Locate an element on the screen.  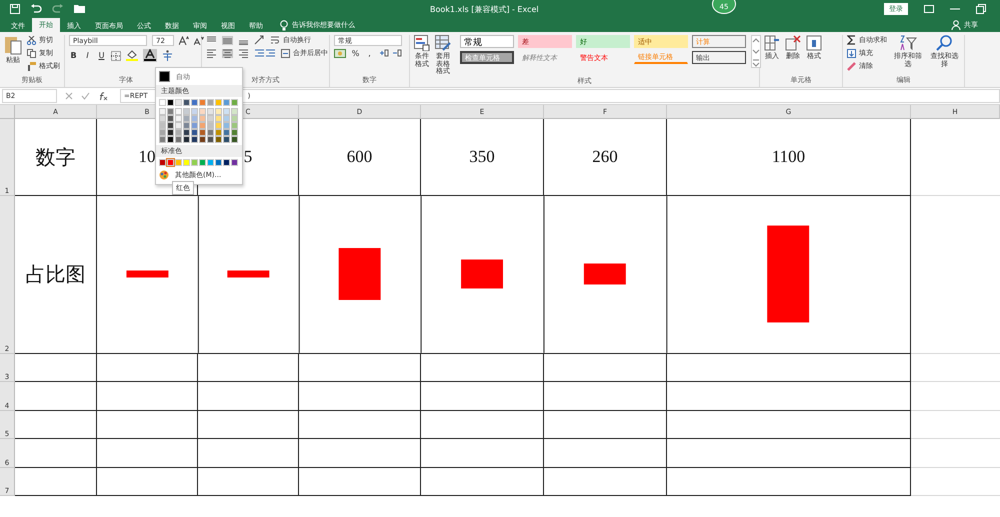
align-top-icon is located at coordinates (211, 40).